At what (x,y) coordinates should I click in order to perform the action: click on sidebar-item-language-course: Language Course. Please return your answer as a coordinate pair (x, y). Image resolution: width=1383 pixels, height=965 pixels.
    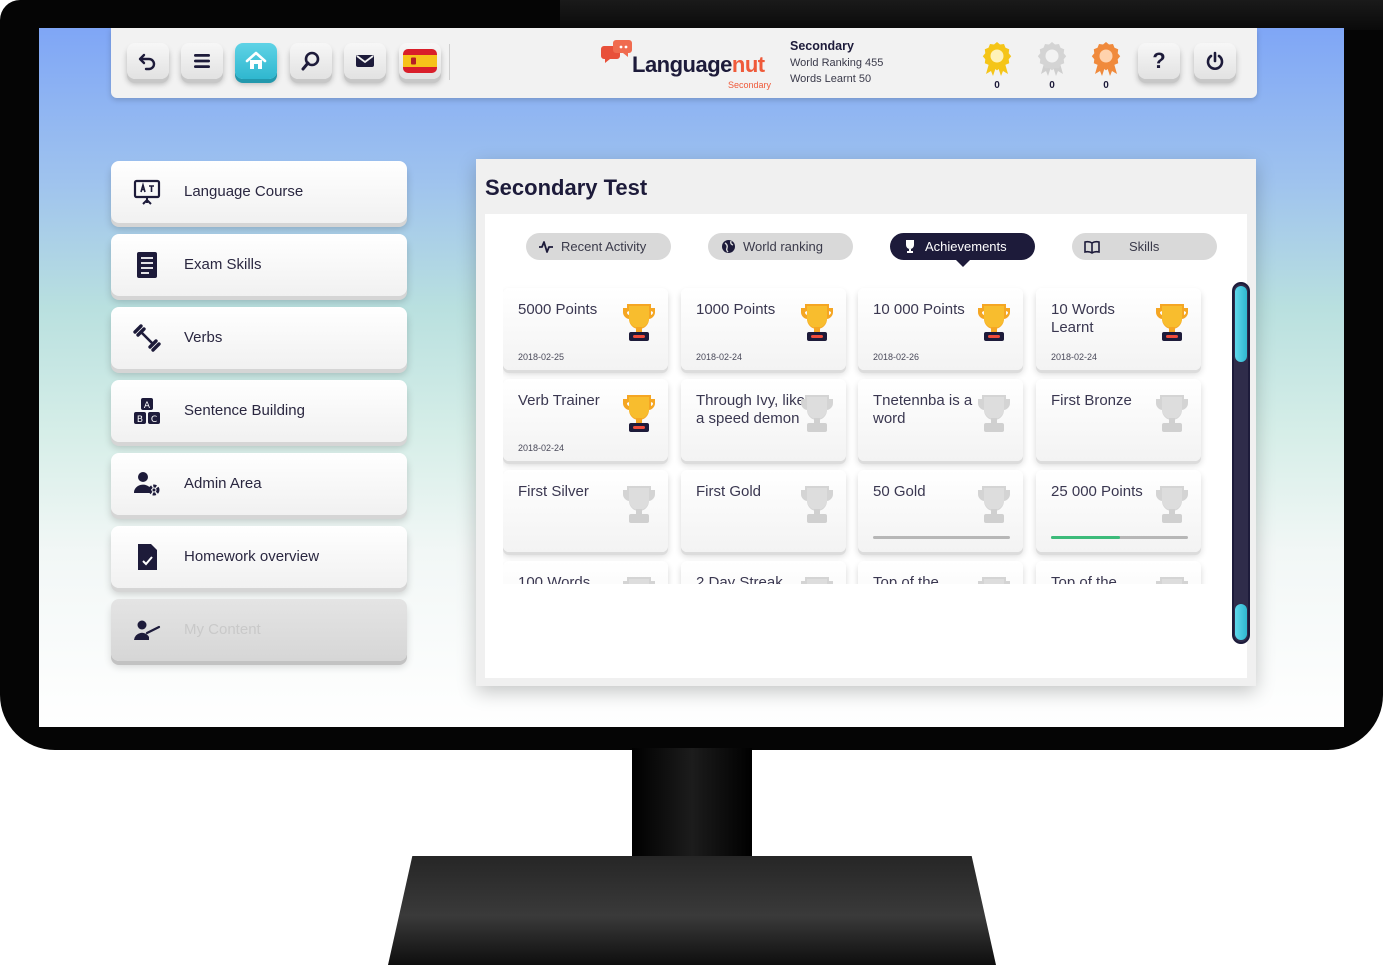
    Looking at the image, I should click on (259, 192).